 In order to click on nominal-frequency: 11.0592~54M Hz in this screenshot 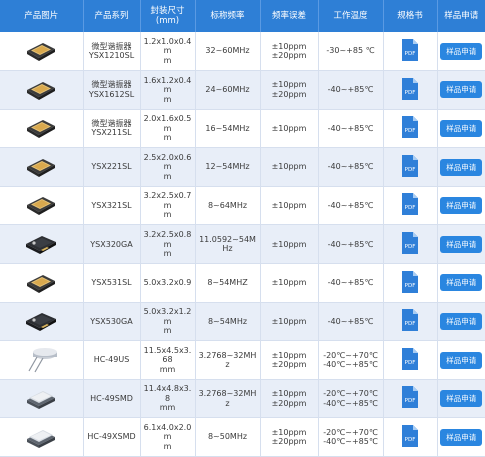, I will do `click(228, 244)`.